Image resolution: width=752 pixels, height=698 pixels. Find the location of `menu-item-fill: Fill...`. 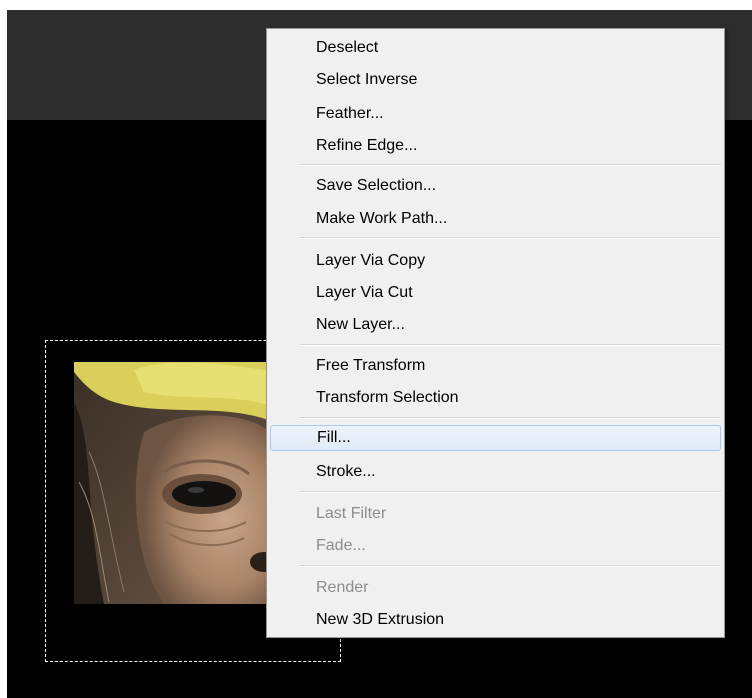

menu-item-fill: Fill... is located at coordinates (495, 438).